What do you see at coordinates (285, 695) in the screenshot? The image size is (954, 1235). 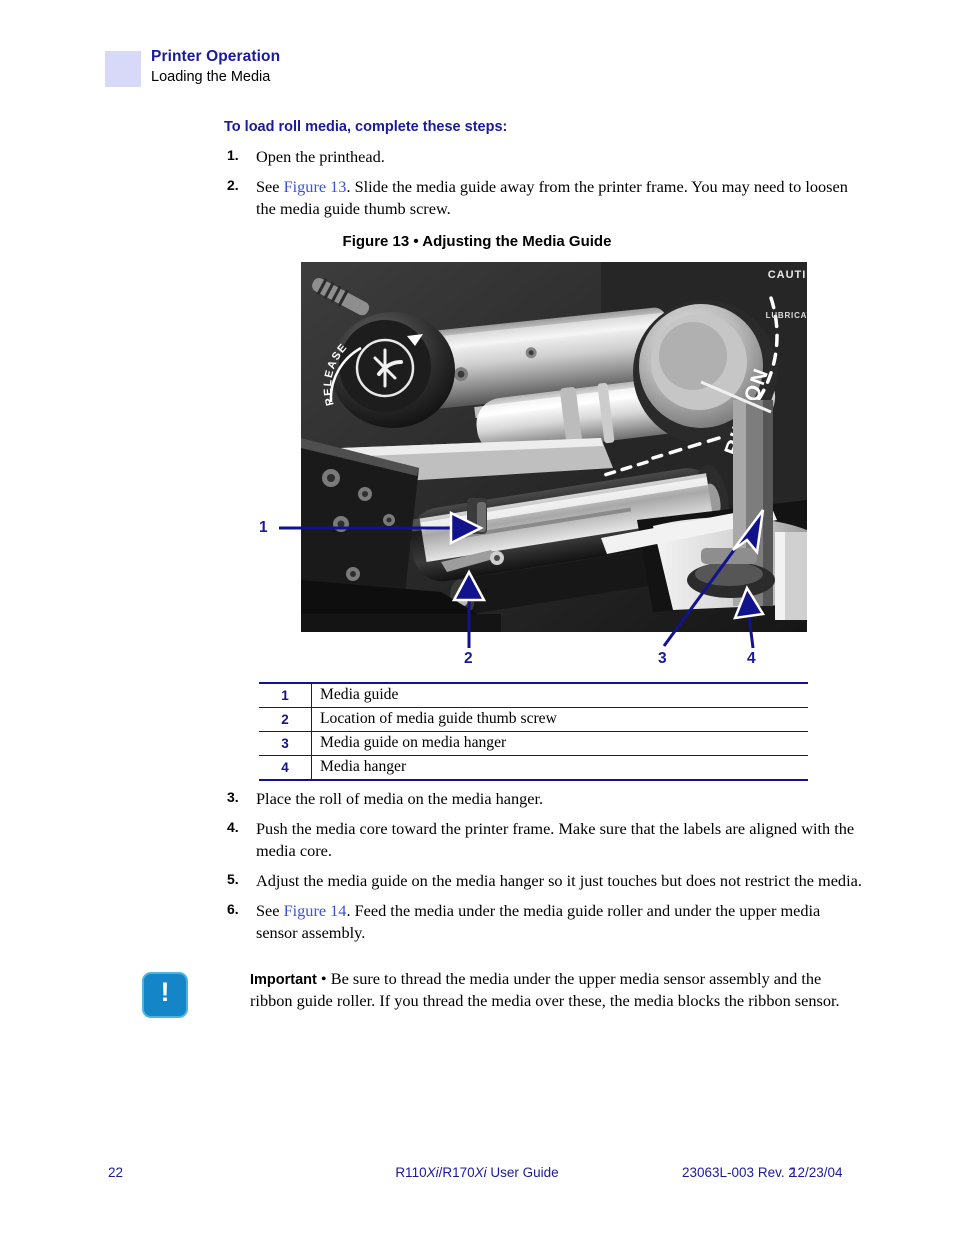 I see `legend-number: 1` at bounding box center [285, 695].